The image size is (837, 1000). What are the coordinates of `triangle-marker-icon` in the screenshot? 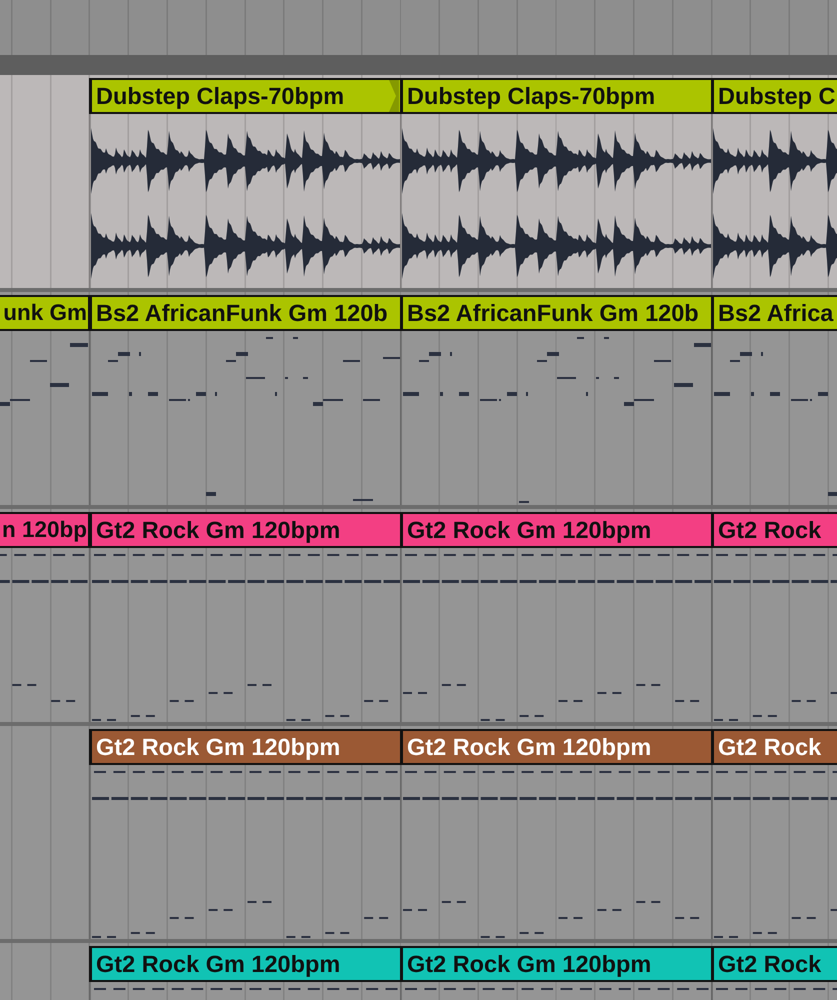 It's located at (394, 96).